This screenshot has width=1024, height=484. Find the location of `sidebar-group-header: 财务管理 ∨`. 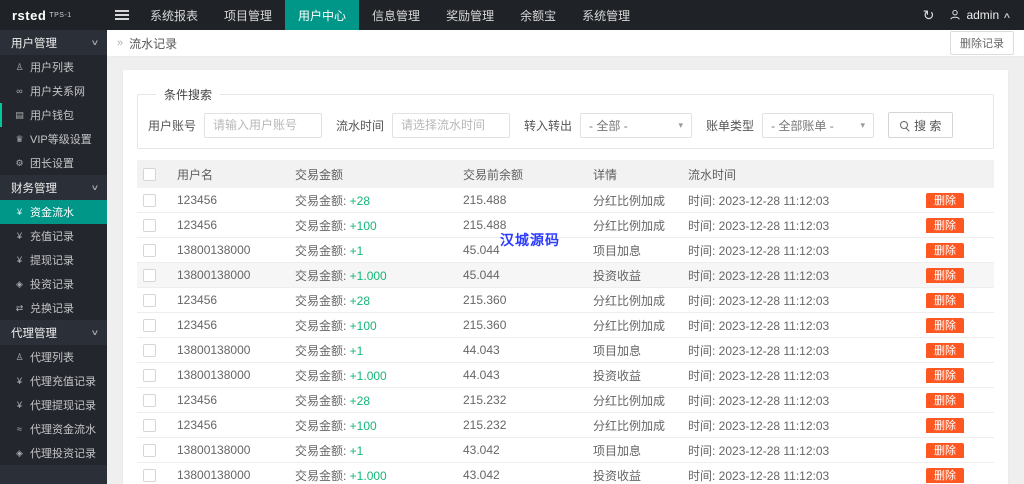

sidebar-group-header: 财务管理 ∨ is located at coordinates (53, 187).